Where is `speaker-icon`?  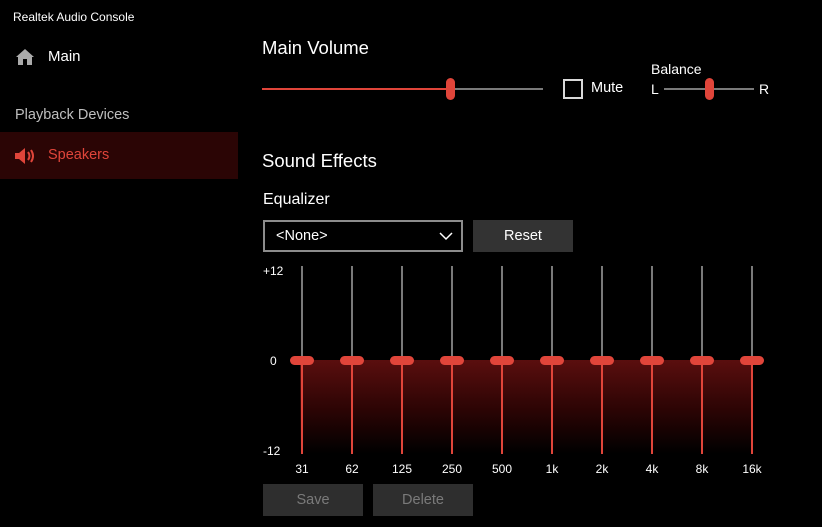 speaker-icon is located at coordinates (24, 156).